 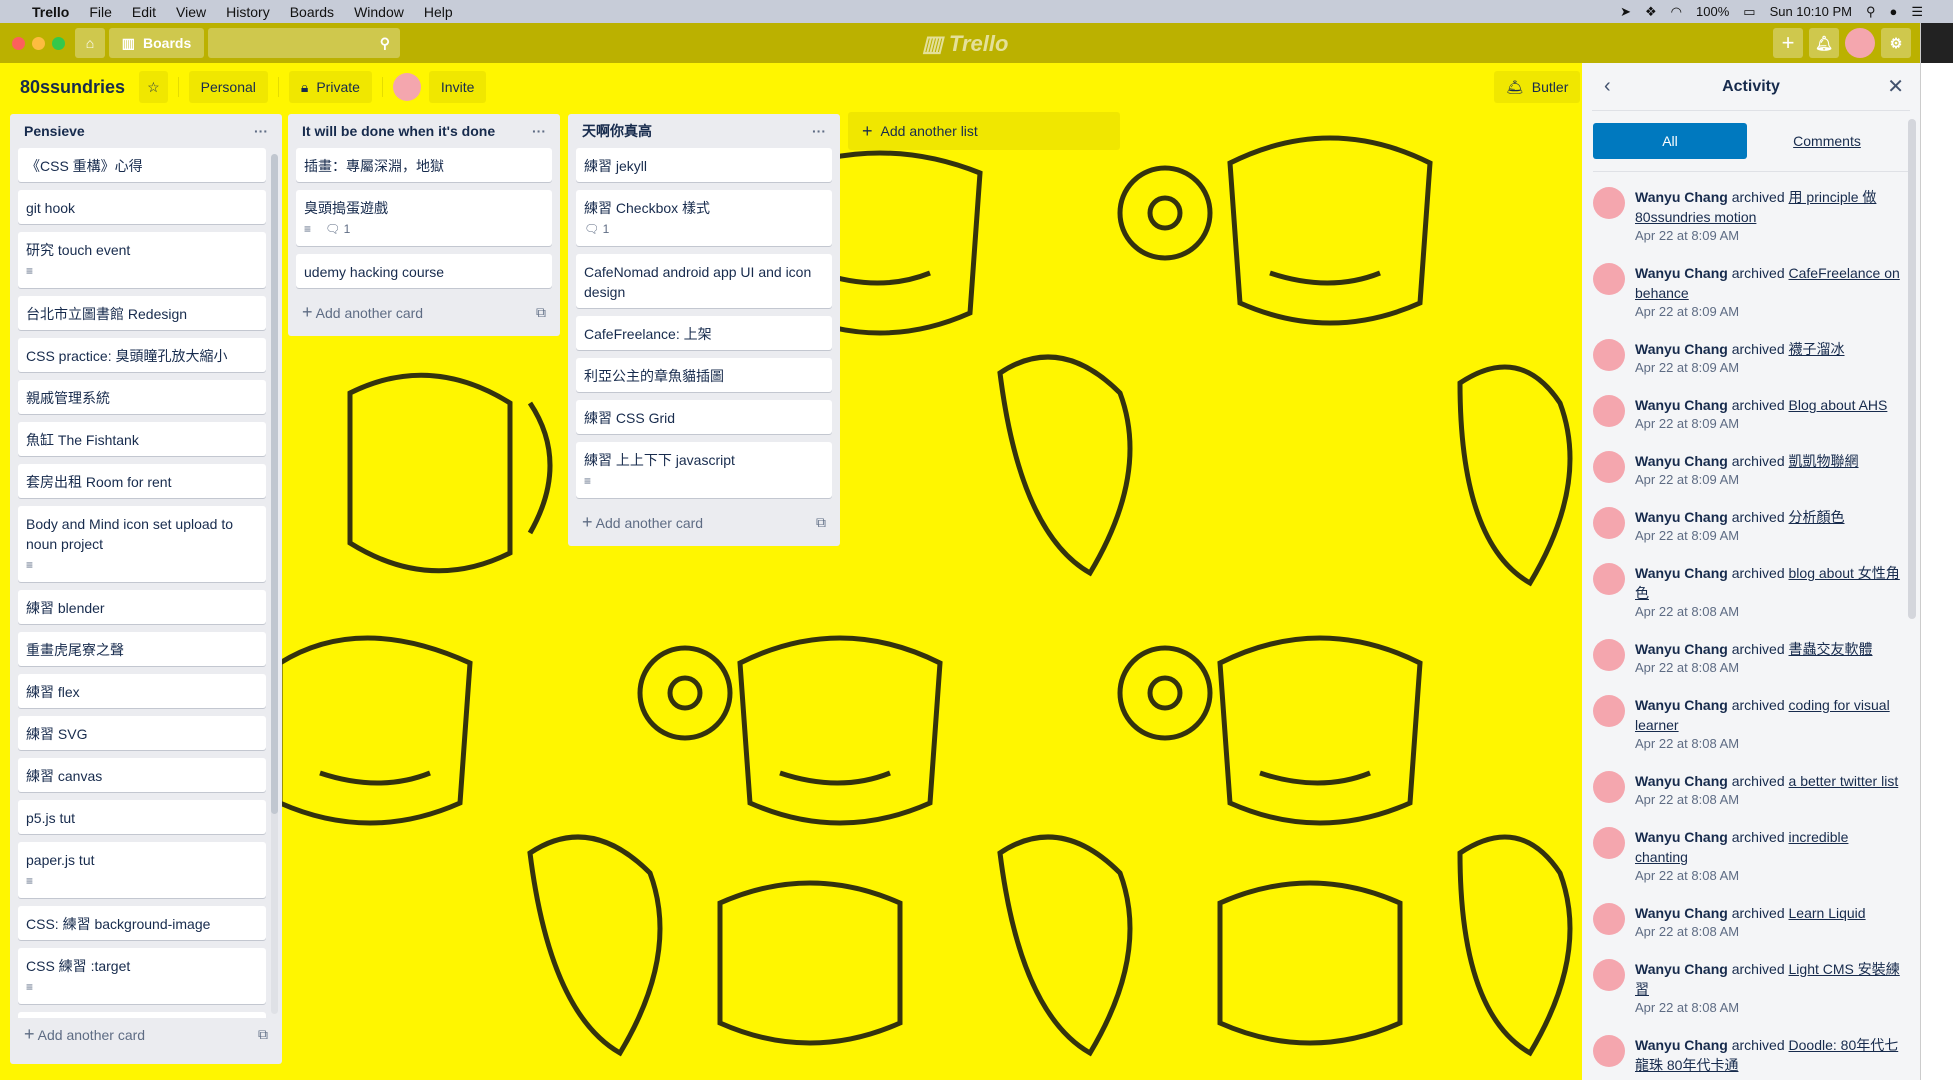 What do you see at coordinates (153, 87) in the screenshot?
I see `star-button: ☆` at bounding box center [153, 87].